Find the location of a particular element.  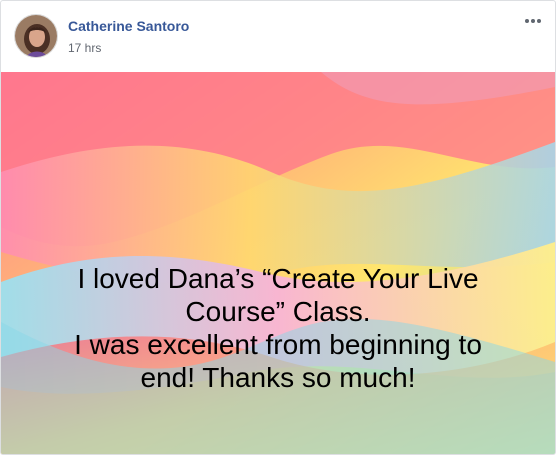

post-line-2: Course” Class. is located at coordinates (278, 311).